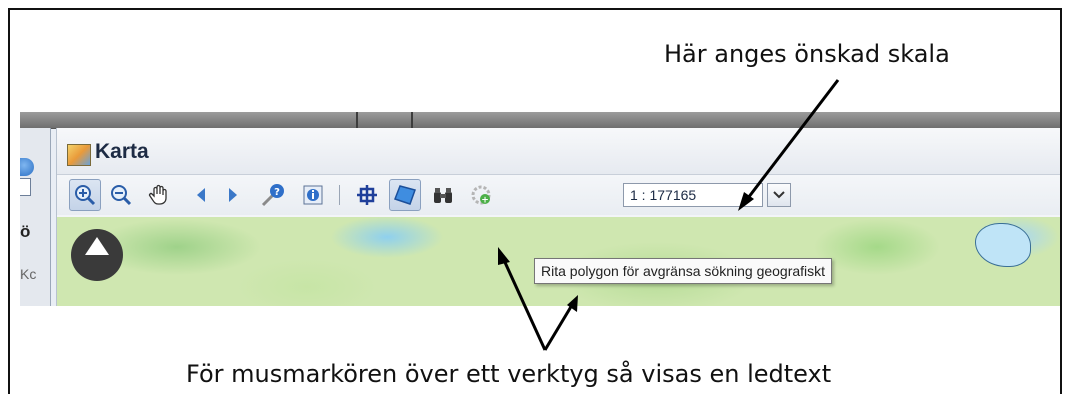 This screenshot has width=1071, height=394. I want to click on tool-pointer-arrowhead, so click(504, 256).